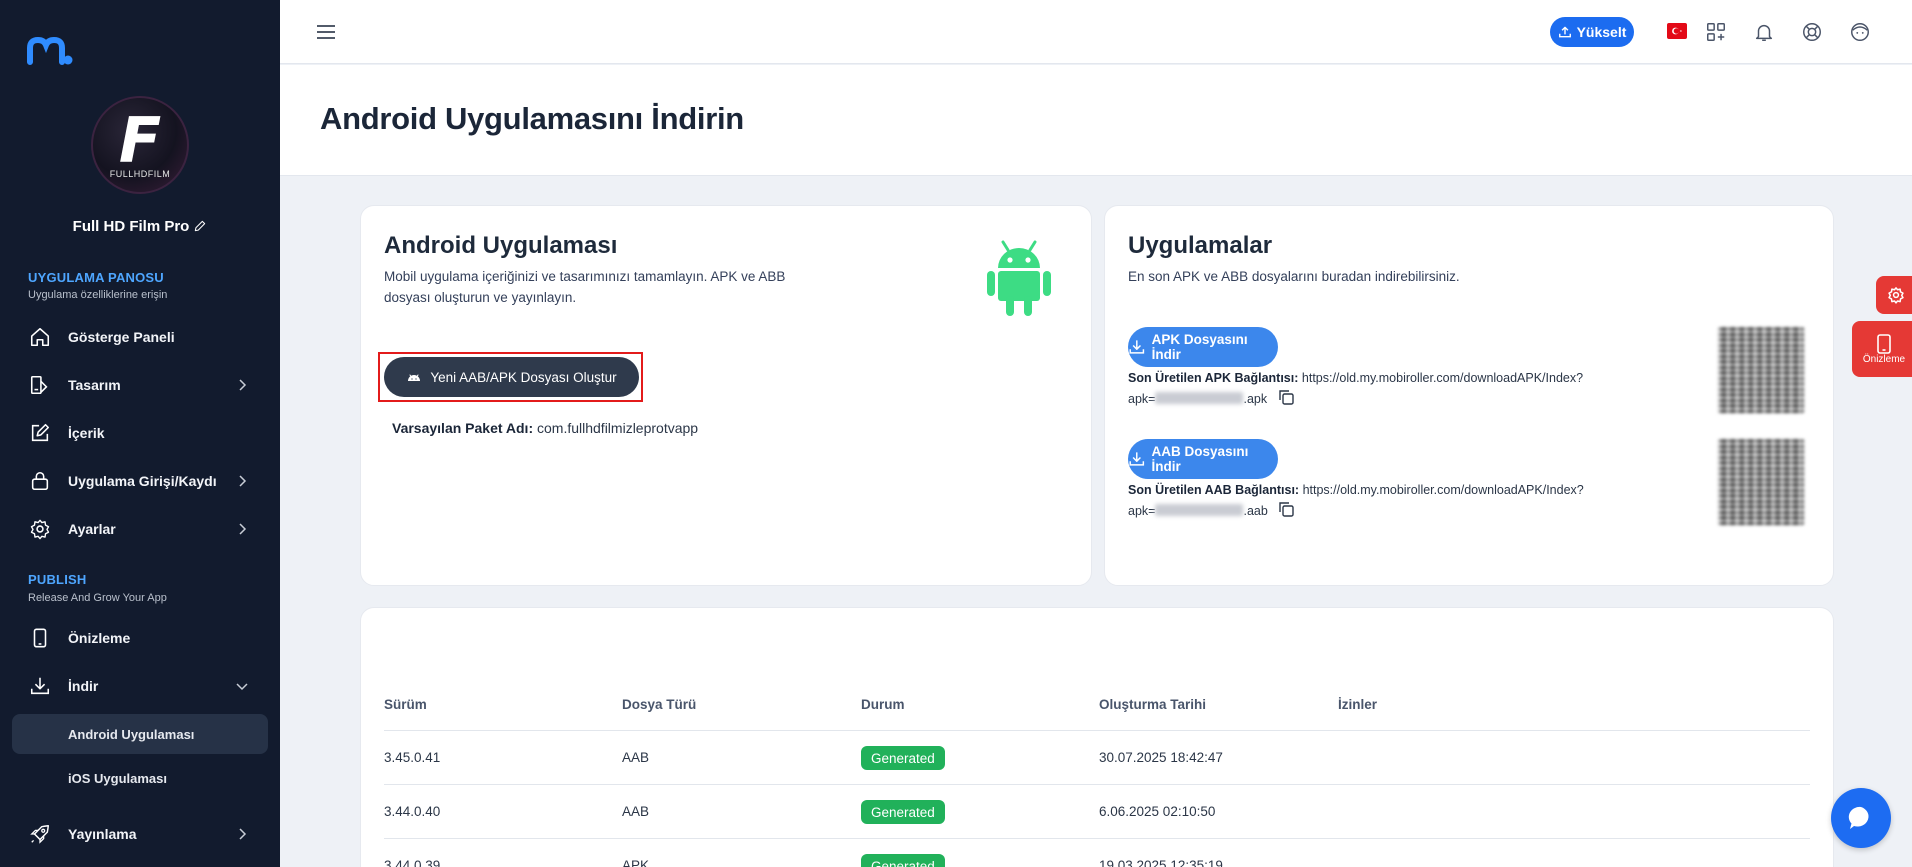  What do you see at coordinates (1761, 370) in the screenshot?
I see `apk-qr-code` at bounding box center [1761, 370].